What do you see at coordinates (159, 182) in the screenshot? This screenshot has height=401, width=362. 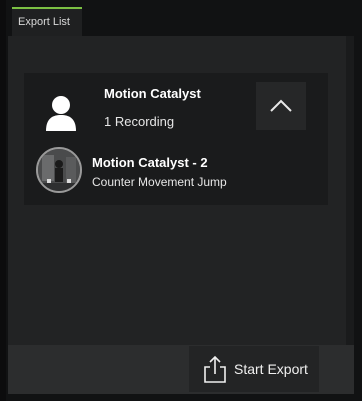 I see `recording-subtitle: Counter Movement Jump` at bounding box center [159, 182].